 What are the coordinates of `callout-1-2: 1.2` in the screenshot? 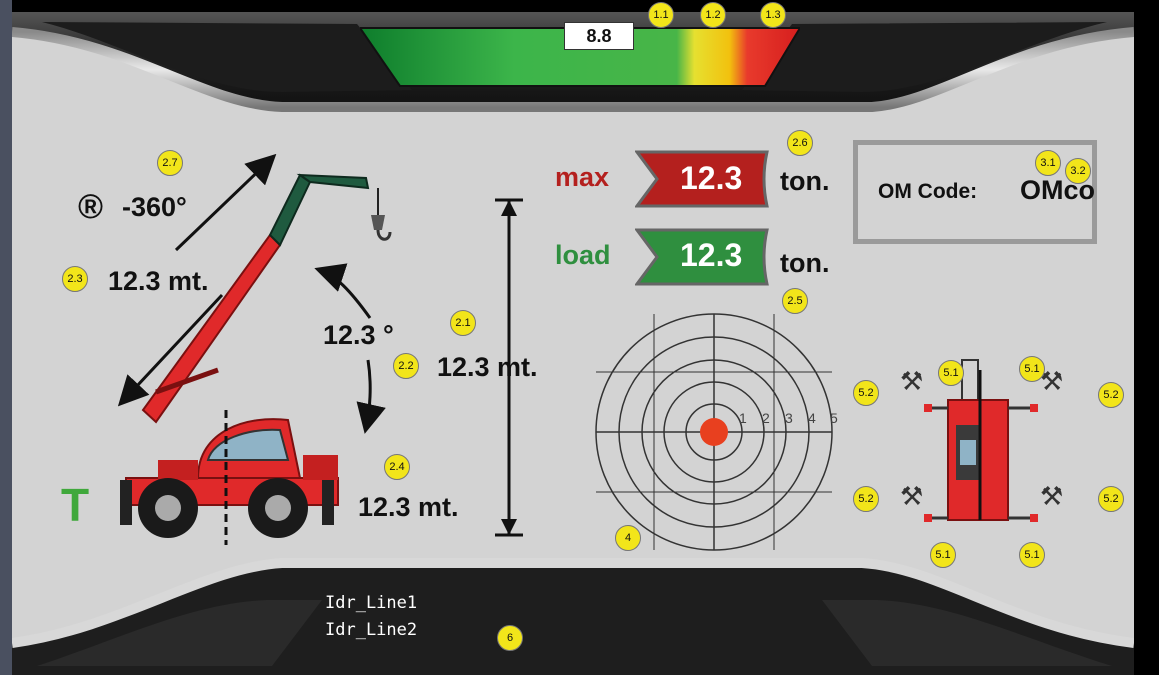 It's located at (713, 15).